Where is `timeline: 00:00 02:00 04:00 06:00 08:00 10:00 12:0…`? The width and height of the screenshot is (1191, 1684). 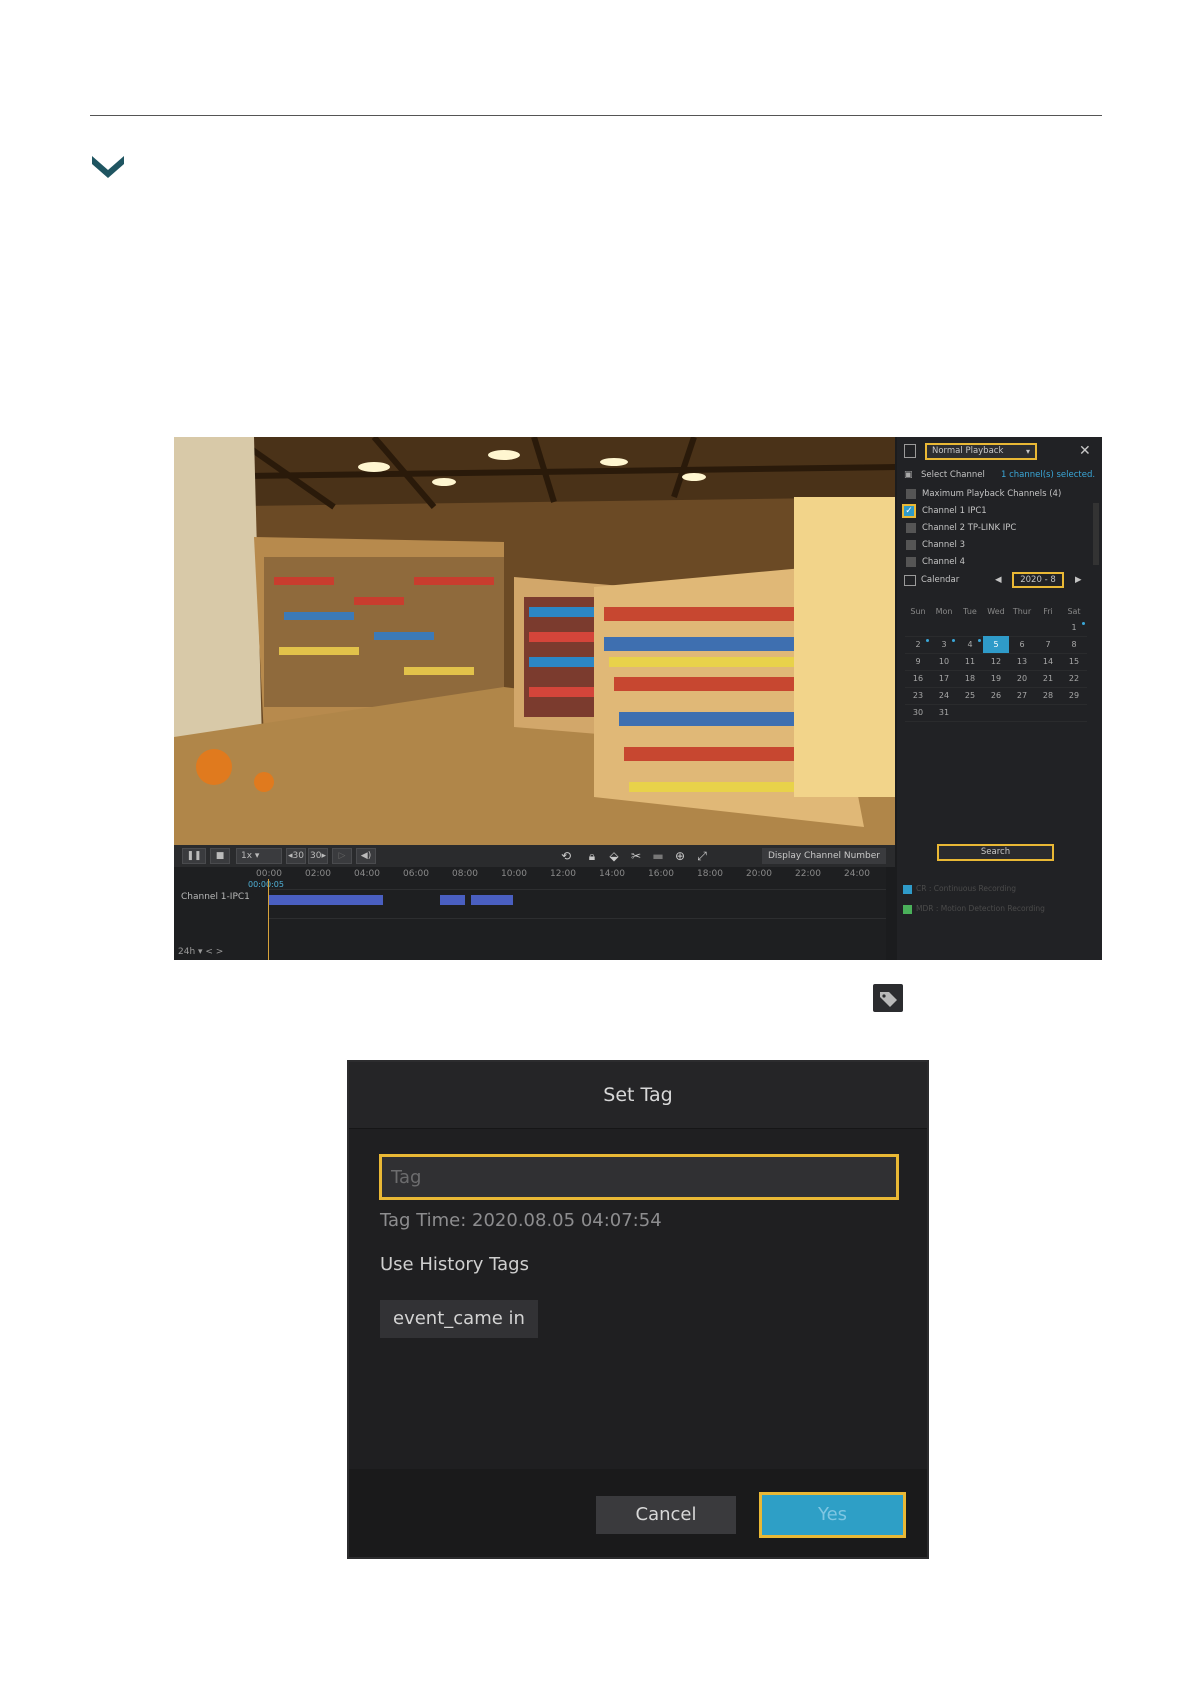 timeline: 00:00 02:00 04:00 06:00 08:00 10:00 12:0… is located at coordinates (530, 913).